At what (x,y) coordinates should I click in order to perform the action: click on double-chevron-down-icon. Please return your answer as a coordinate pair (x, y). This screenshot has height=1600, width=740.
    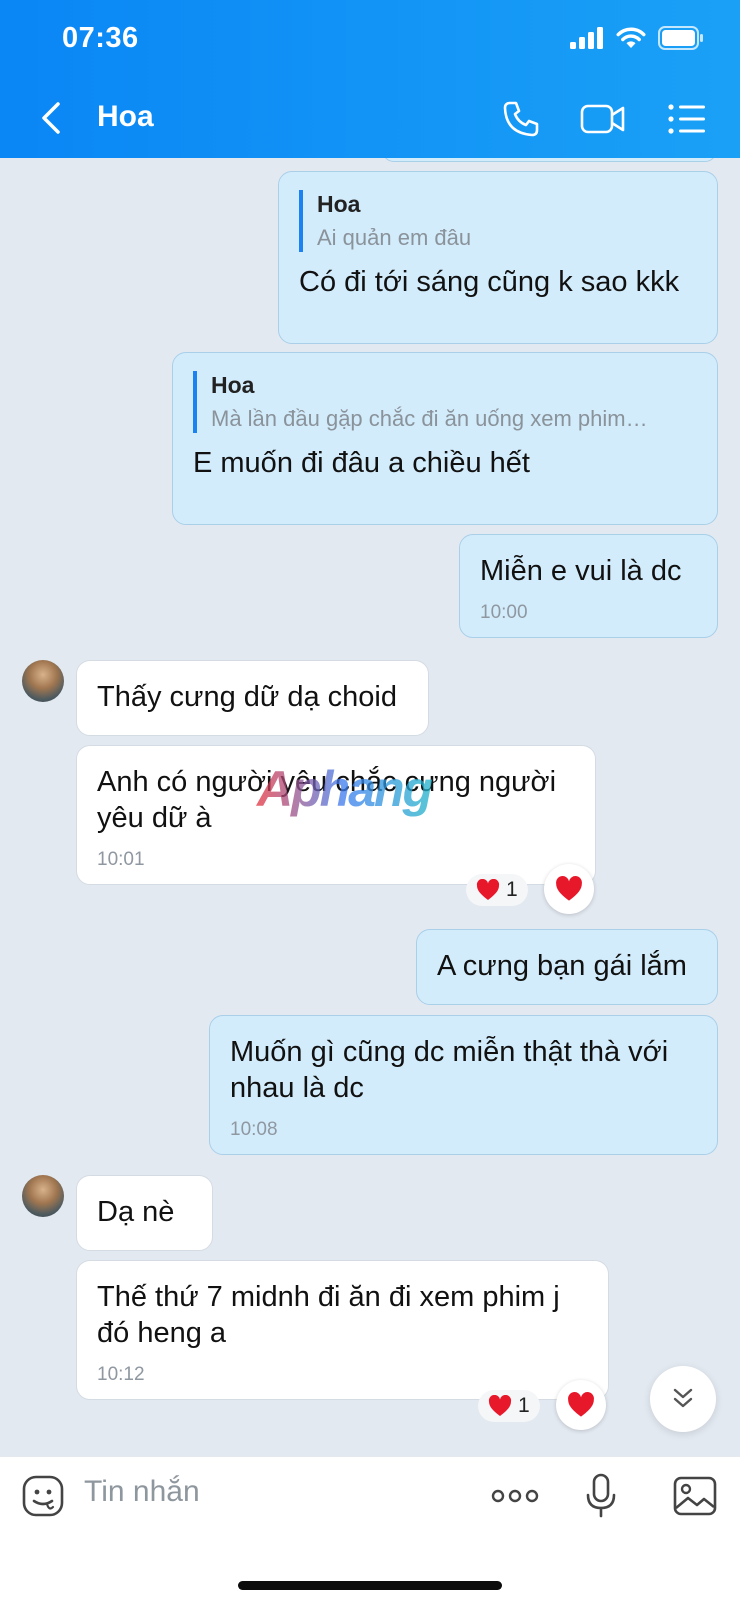
    Looking at the image, I should click on (683, 1398).